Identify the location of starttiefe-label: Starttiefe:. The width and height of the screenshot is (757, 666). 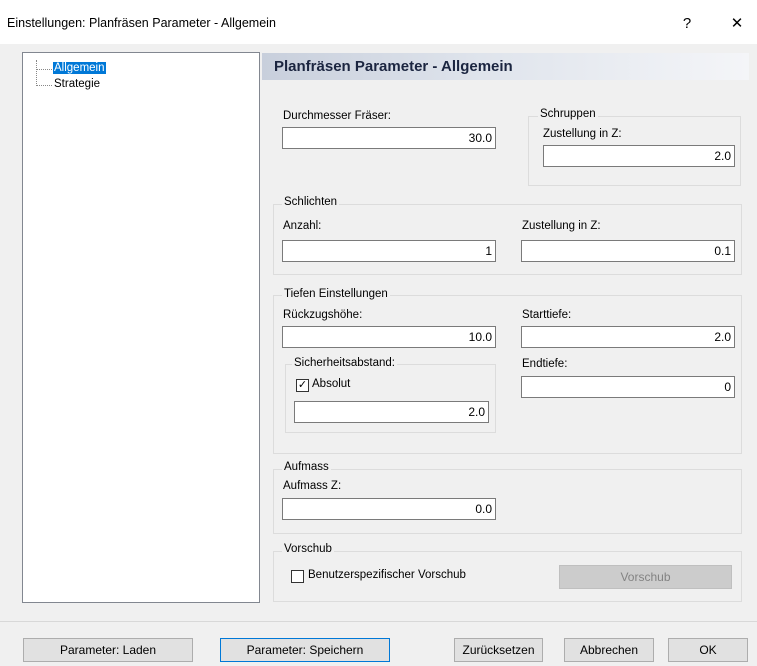
(547, 315).